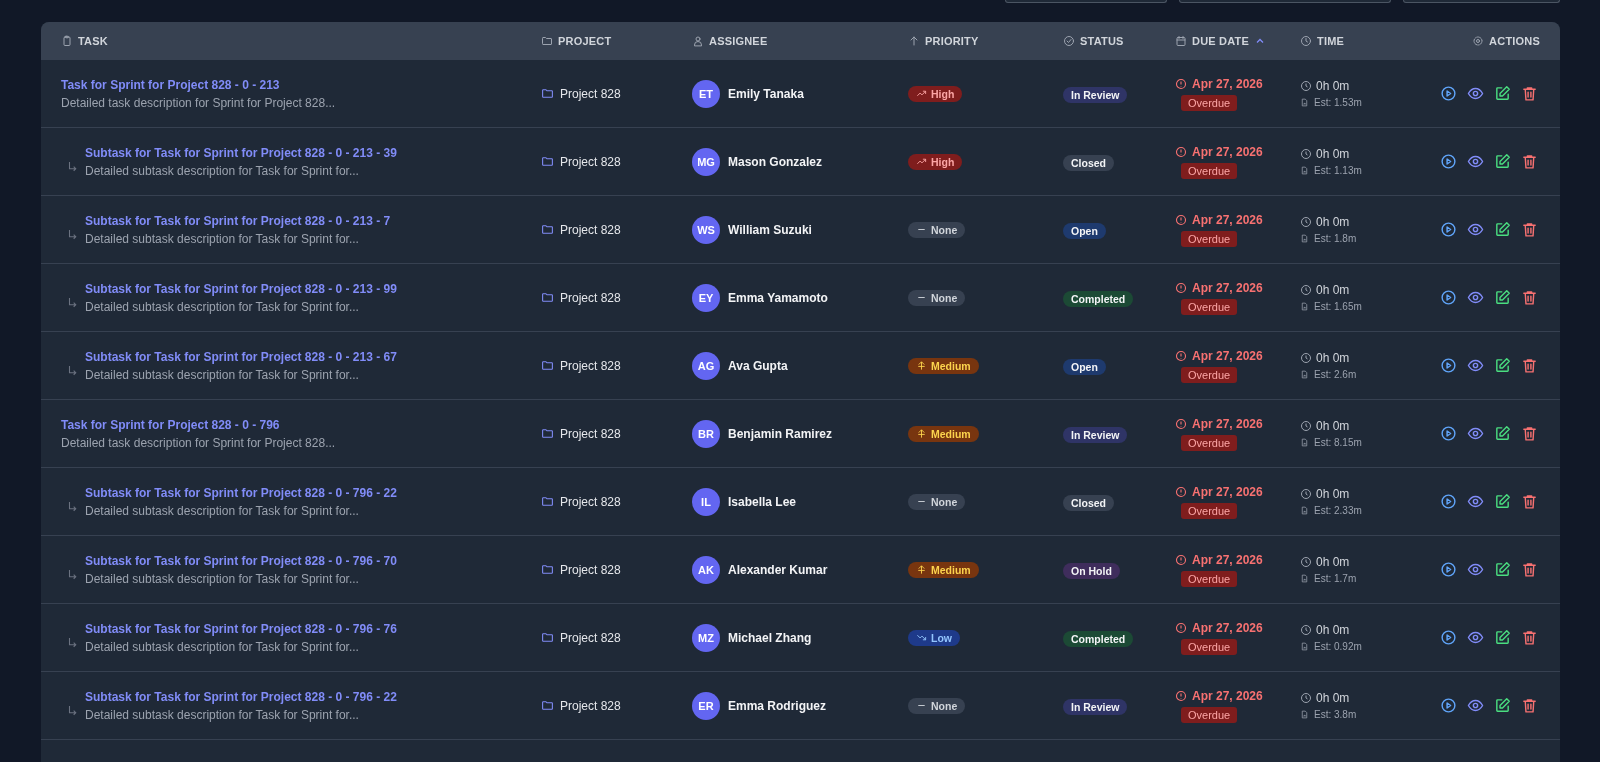  What do you see at coordinates (770, 229) in the screenshot?
I see `assignee-name: William Suzuki` at bounding box center [770, 229].